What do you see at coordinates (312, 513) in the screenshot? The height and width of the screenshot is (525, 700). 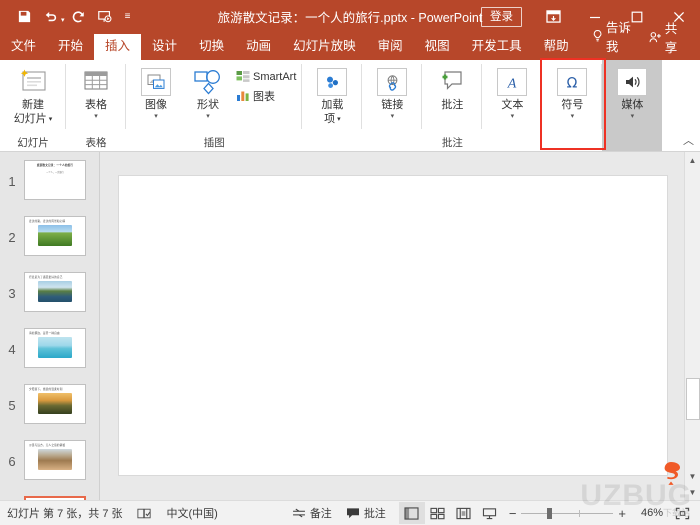 I see `notes-button: 备注` at bounding box center [312, 513].